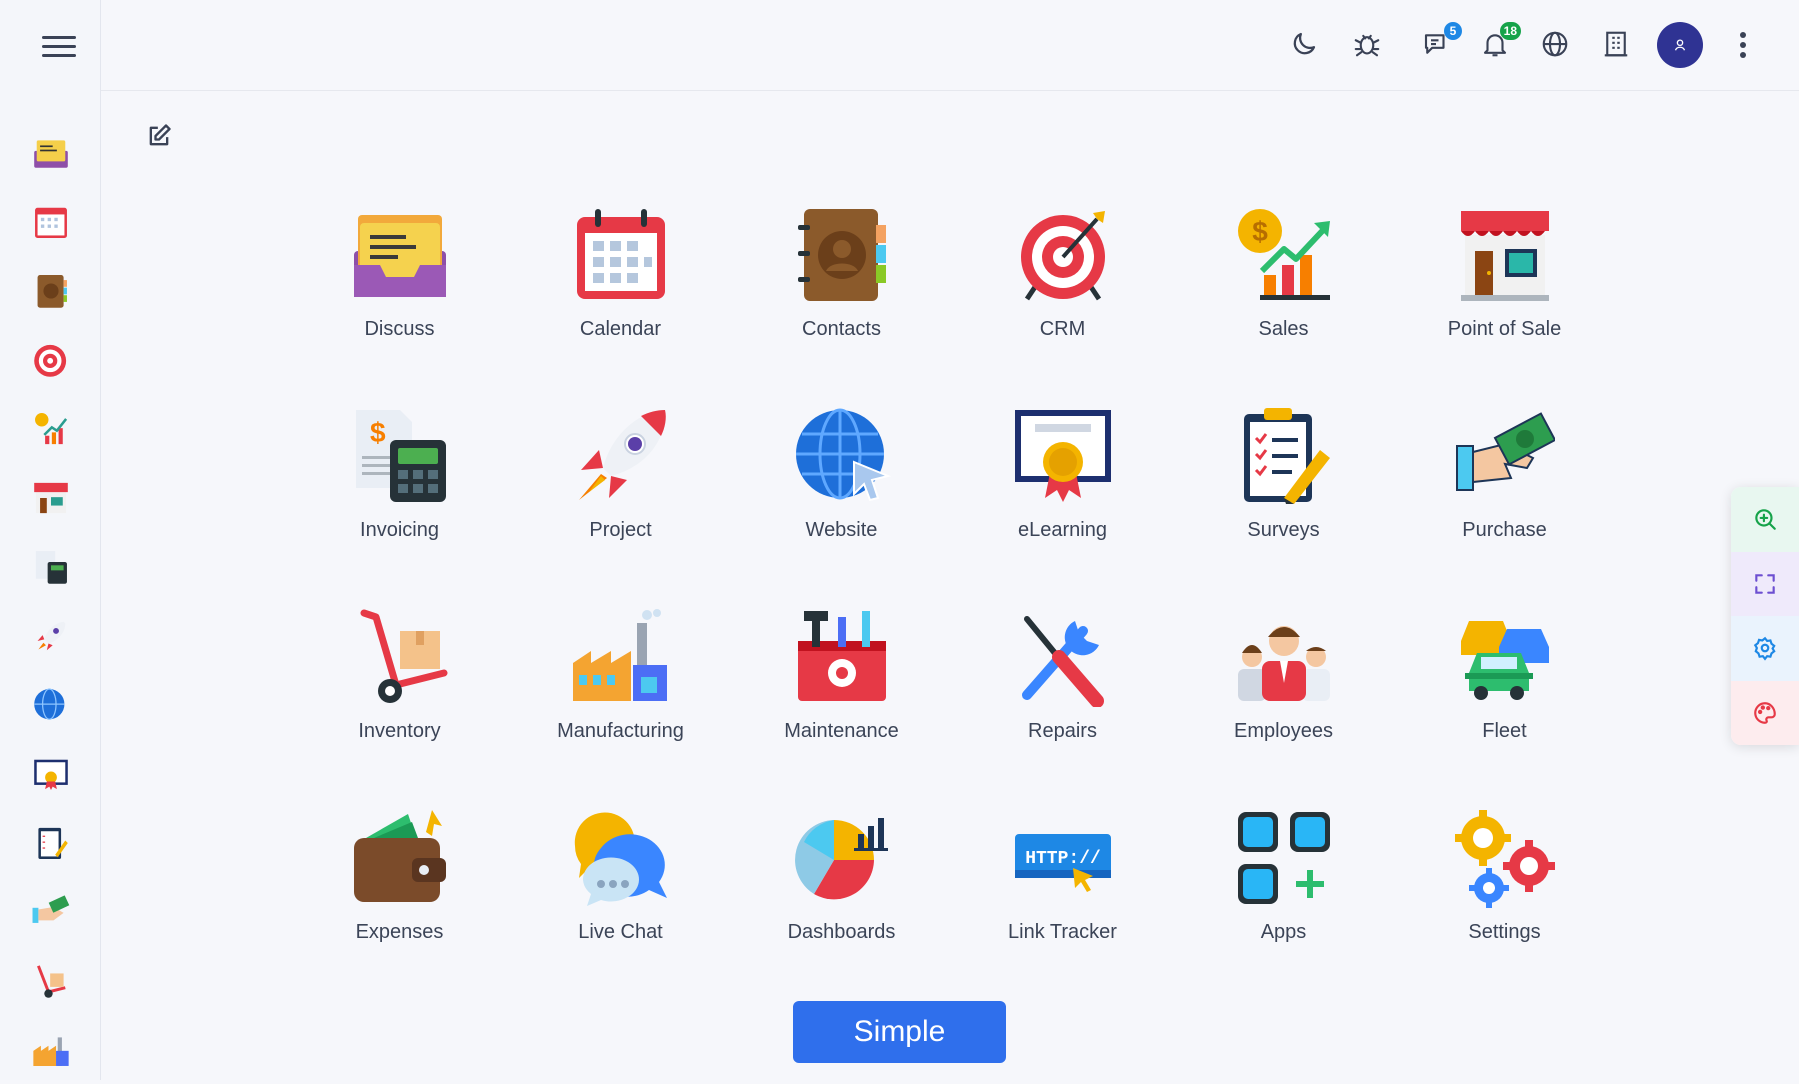 Image resolution: width=1799 pixels, height=1084 pixels. Describe the element at coordinates (1283, 707) in the screenshot. I see `app-employees: Employees` at that location.